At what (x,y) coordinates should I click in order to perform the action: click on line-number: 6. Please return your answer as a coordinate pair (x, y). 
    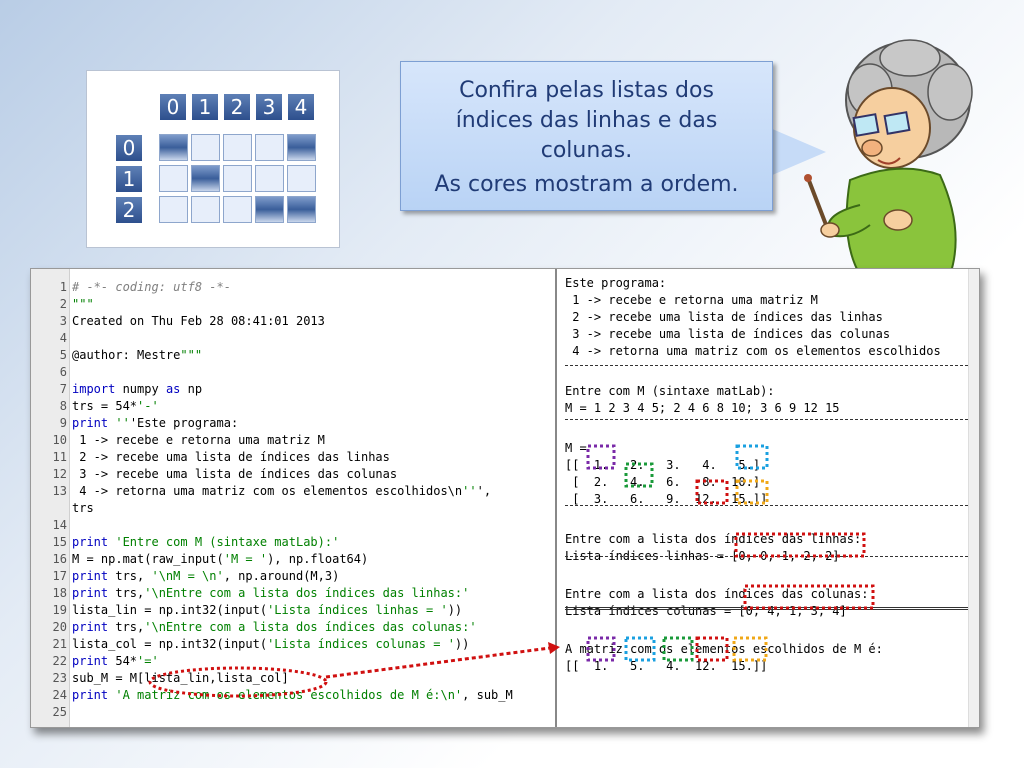
    Looking at the image, I should click on (63, 372).